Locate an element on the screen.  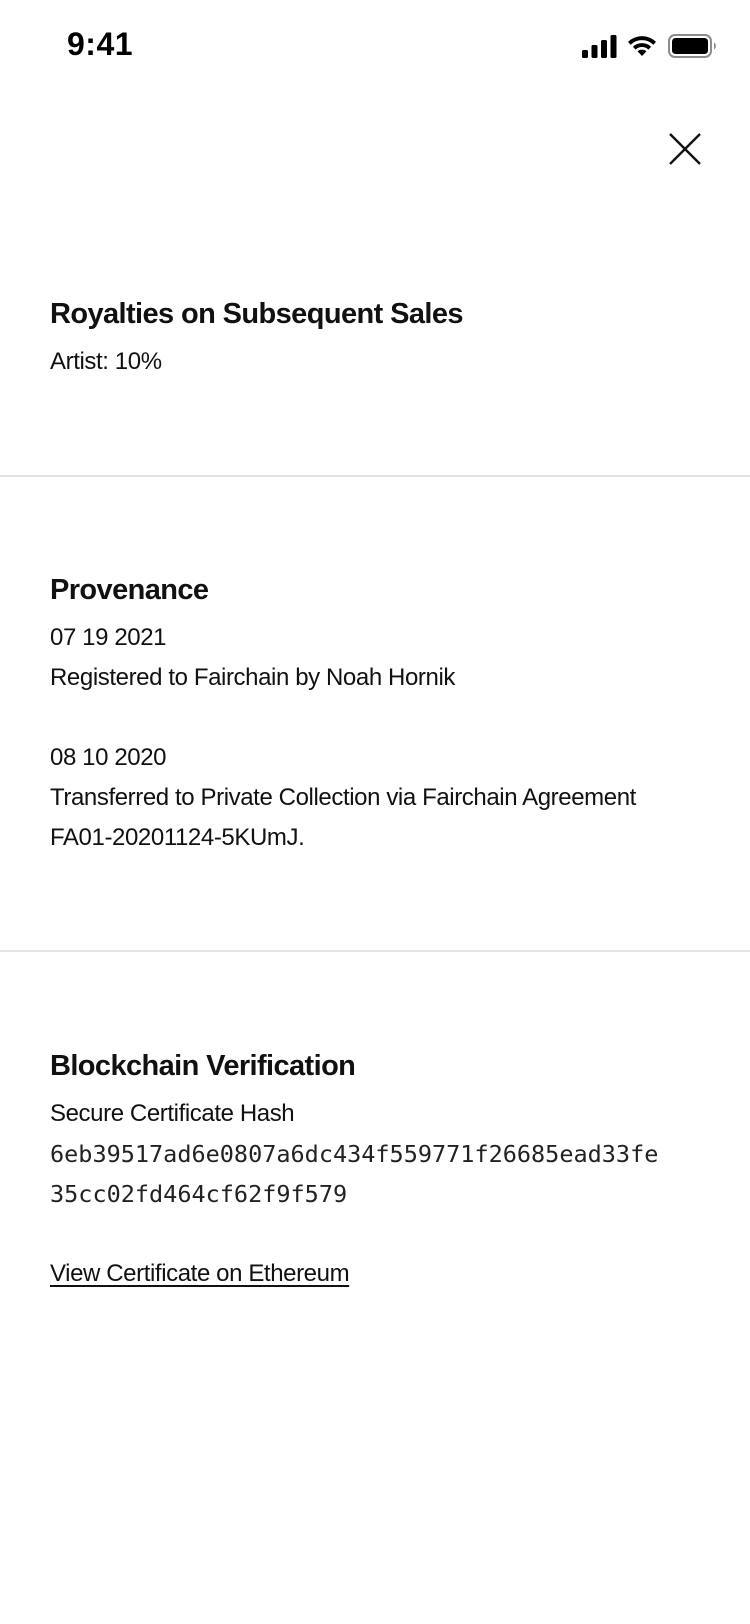
close-button is located at coordinates (686, 154).